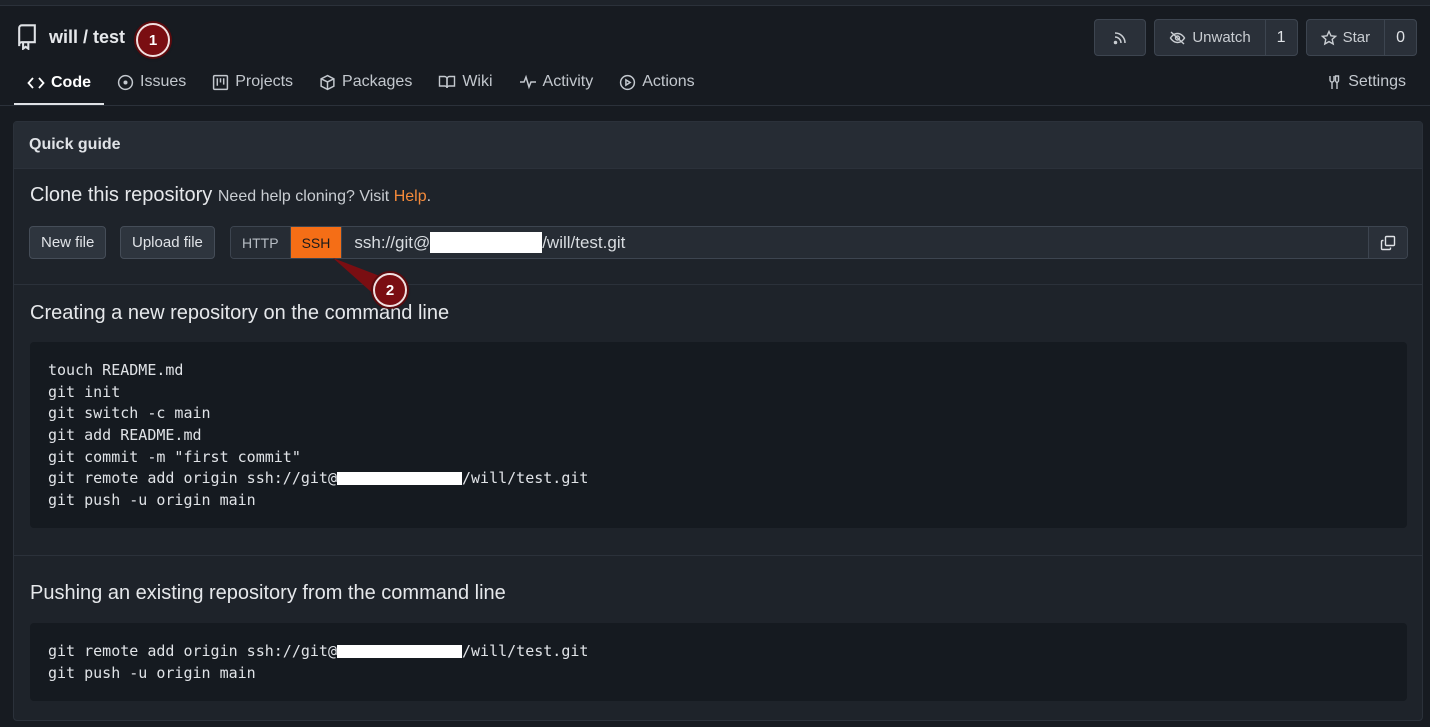  I want to click on play-icon, so click(628, 82).